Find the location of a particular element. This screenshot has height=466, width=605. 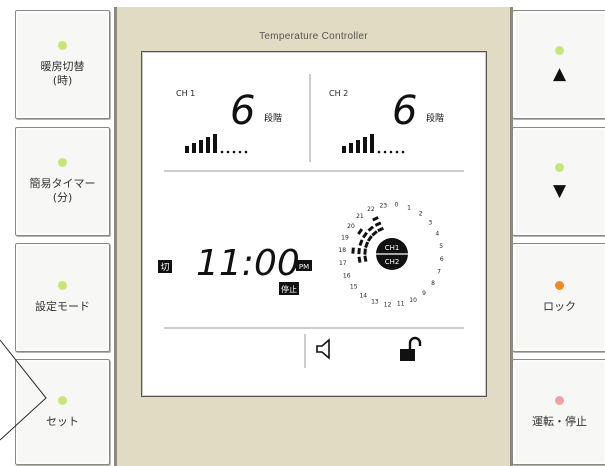

ch2-label: CH 2 is located at coordinates (338, 93).